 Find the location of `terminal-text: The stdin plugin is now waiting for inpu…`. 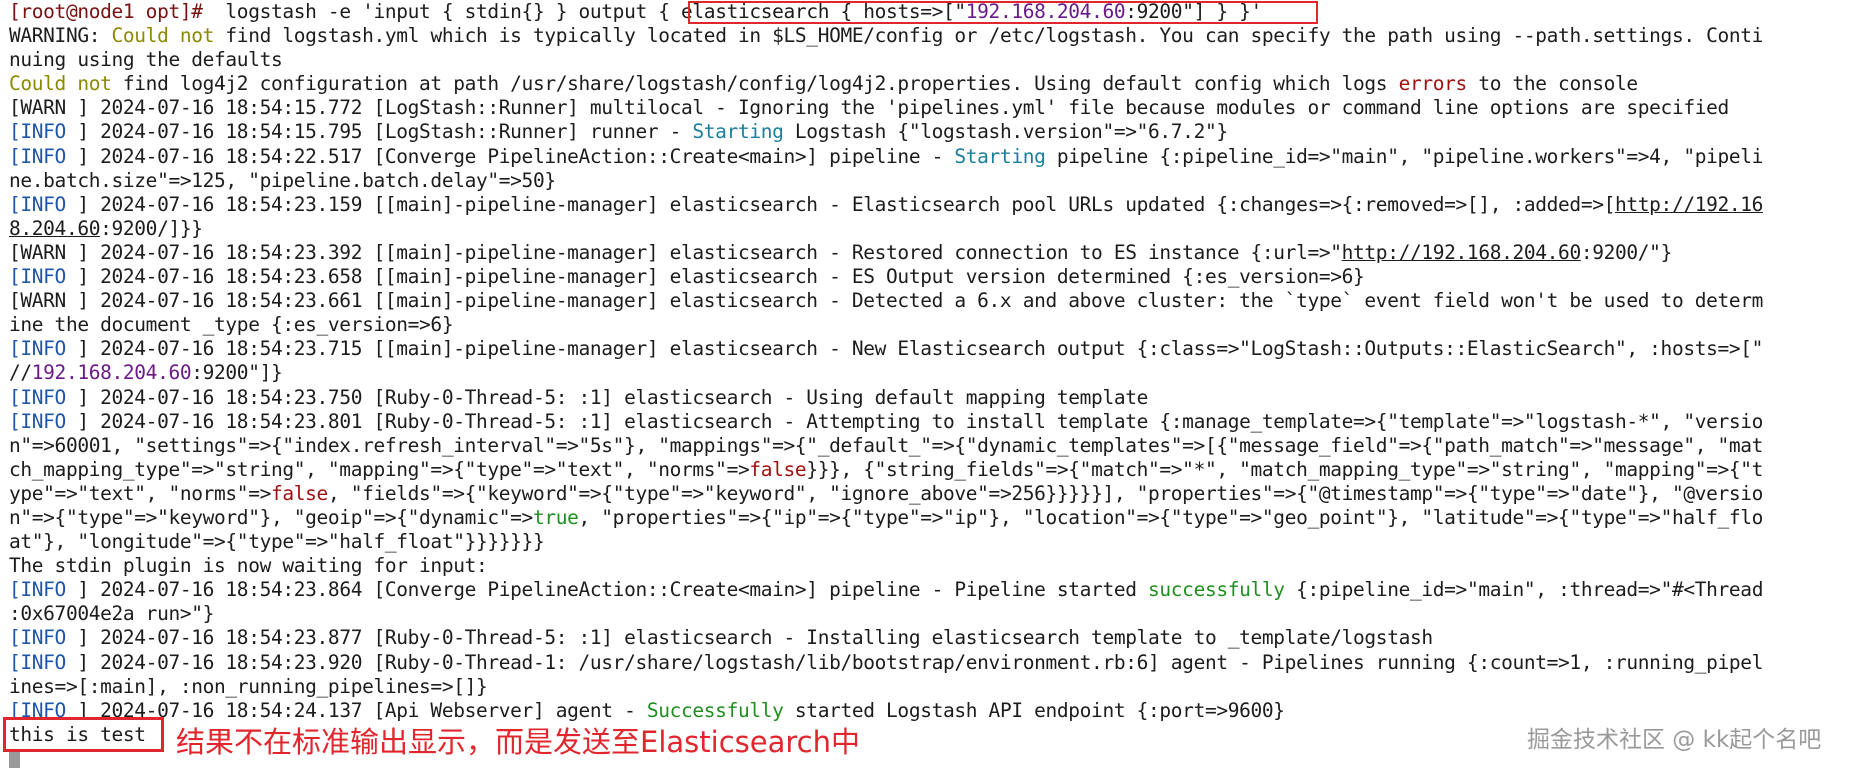

terminal-text: The stdin plugin is now waiting for inpu… is located at coordinates (248, 566).